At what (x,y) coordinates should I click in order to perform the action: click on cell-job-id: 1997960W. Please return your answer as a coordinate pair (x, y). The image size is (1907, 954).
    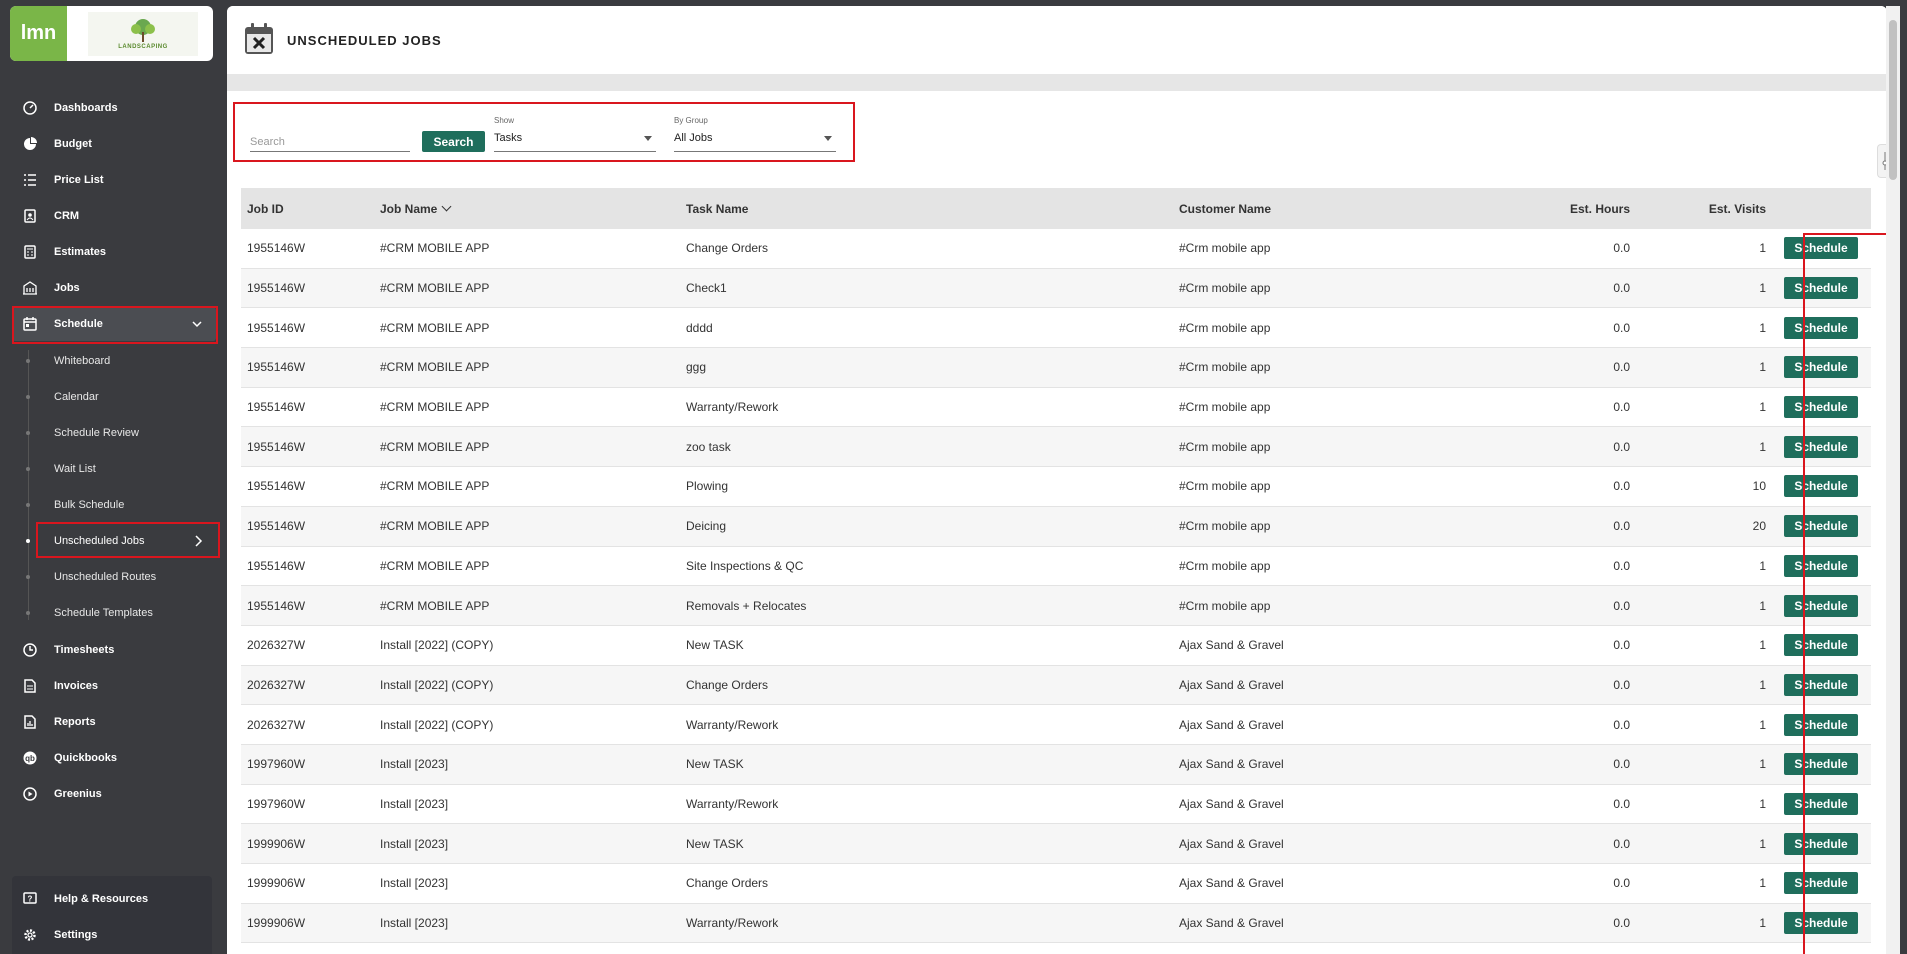
    Looking at the image, I should click on (276, 764).